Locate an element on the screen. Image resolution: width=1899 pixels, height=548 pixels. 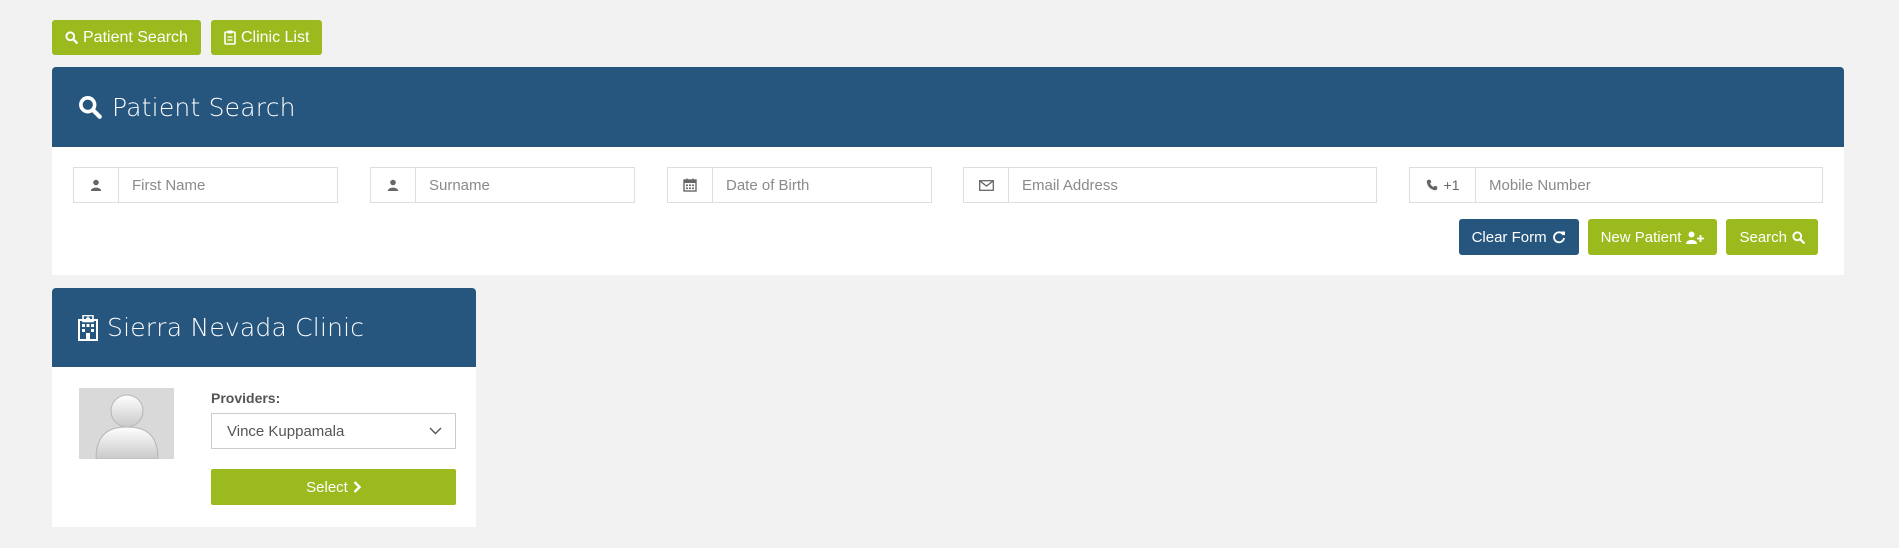
phone-prefix-addon: +1 is located at coordinates (1443, 185).